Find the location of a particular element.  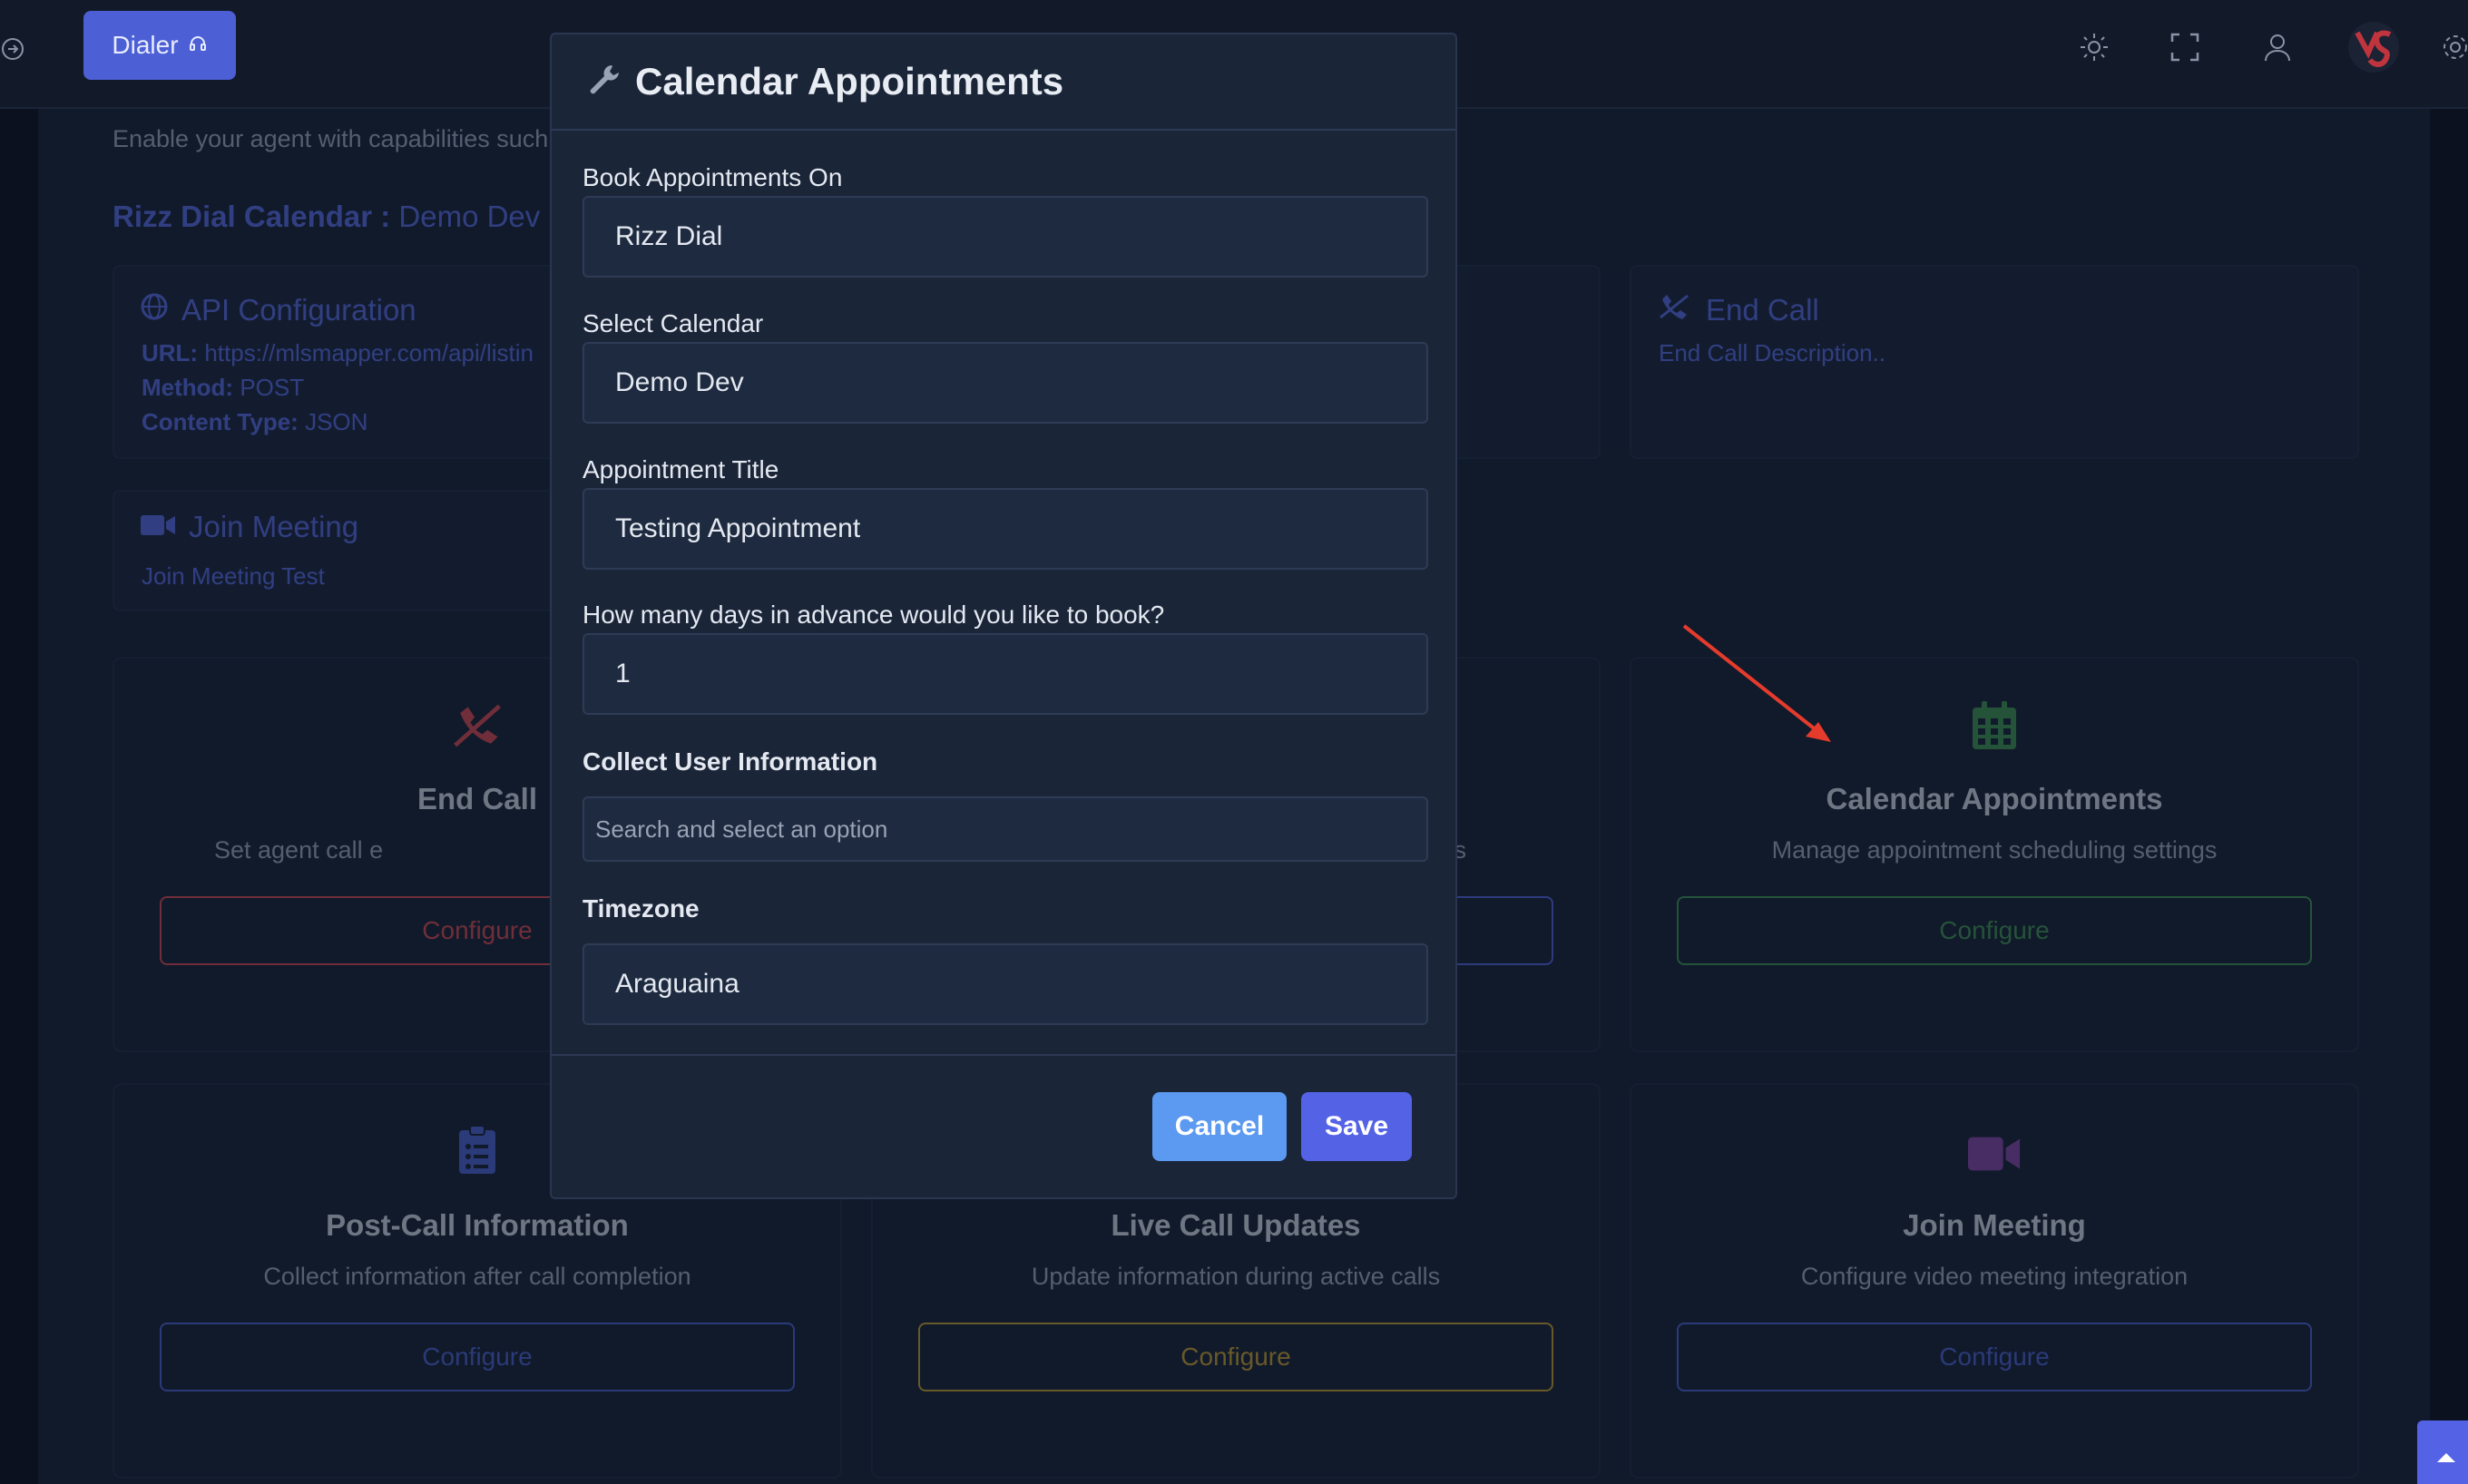

api-card-title: API Configuration is located at coordinates (278, 310).